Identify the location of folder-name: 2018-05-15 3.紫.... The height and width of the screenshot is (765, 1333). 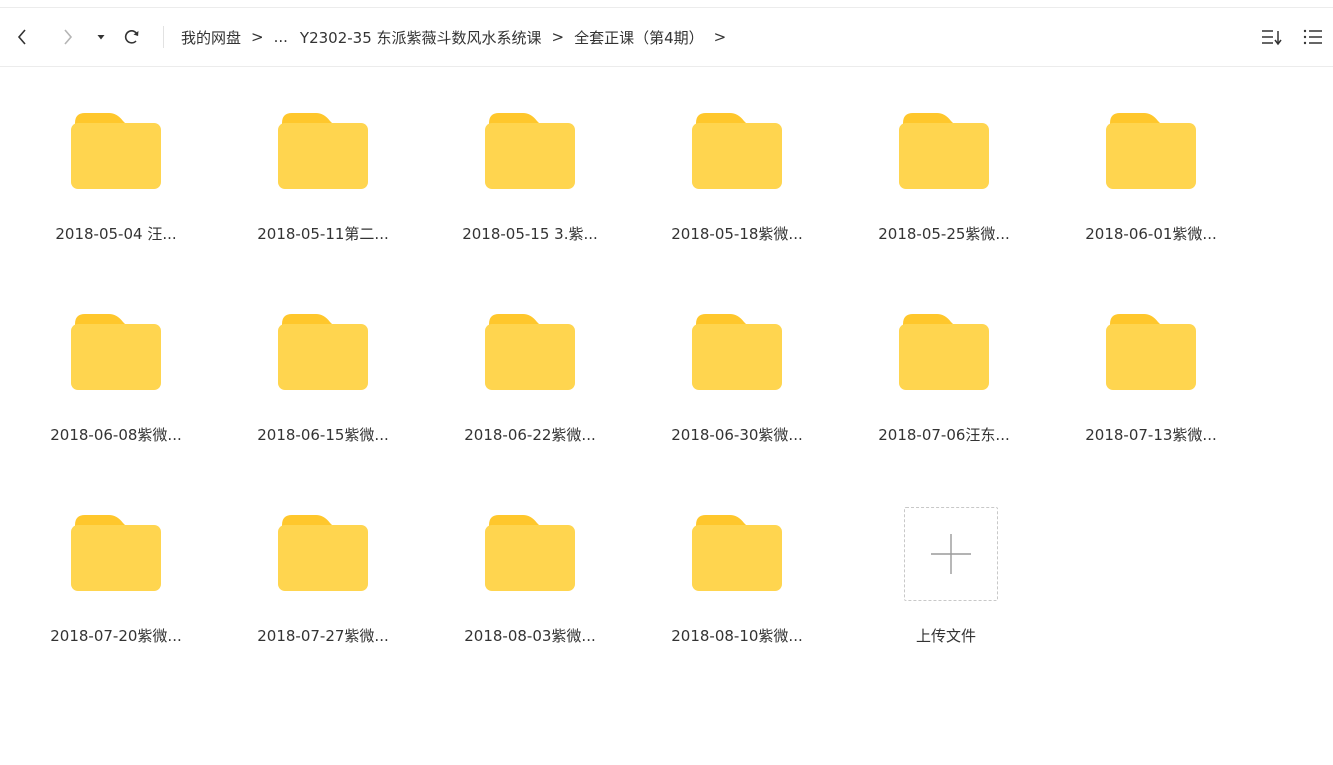
(530, 234).